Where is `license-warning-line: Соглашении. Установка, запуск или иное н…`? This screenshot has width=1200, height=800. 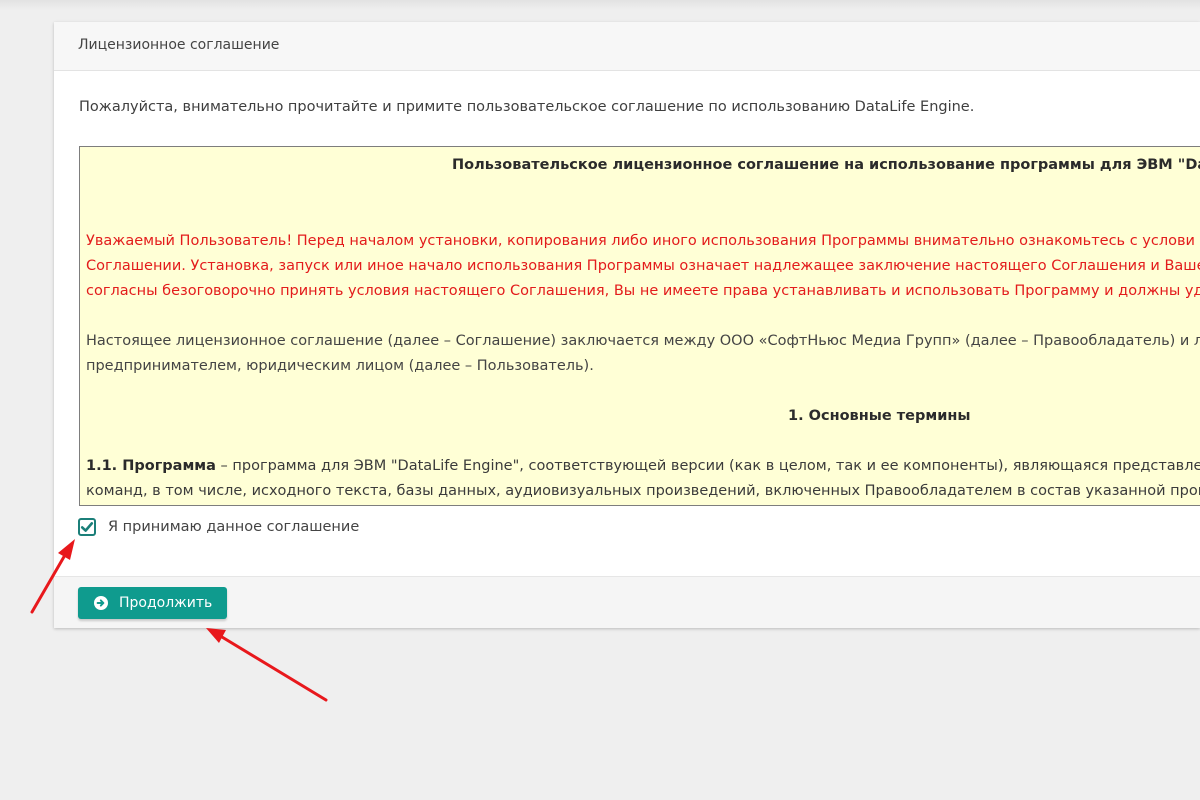
license-warning-line: Соглашении. Установка, запуск или иное н… is located at coordinates (643, 266).